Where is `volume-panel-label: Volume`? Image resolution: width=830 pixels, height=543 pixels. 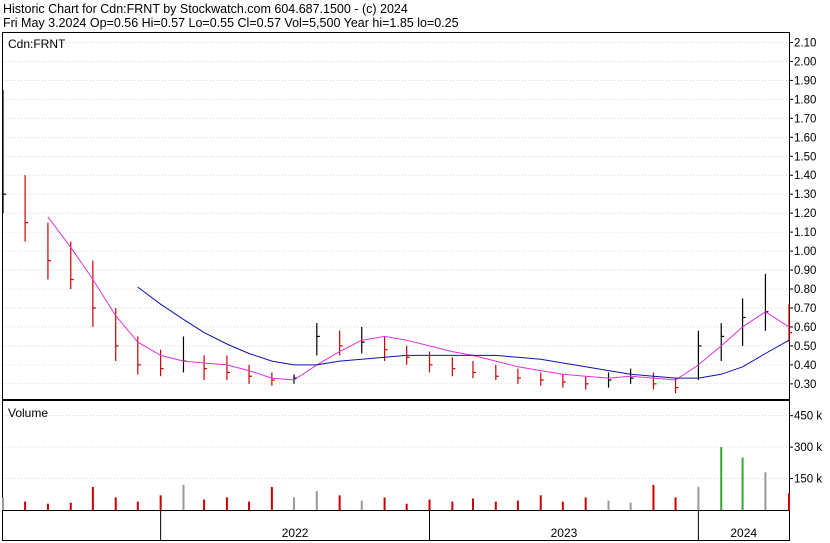 volume-panel-label: Volume is located at coordinates (28, 413).